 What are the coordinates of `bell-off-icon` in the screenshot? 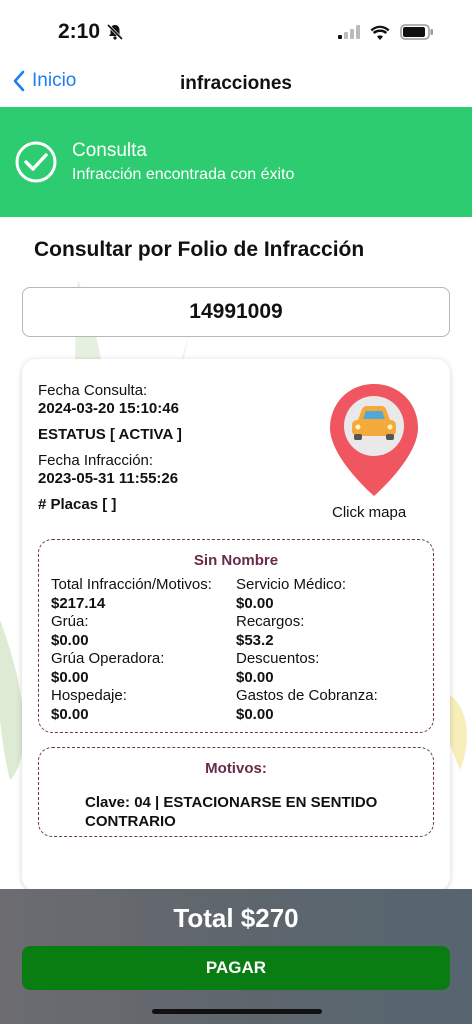 It's located at (115, 32).